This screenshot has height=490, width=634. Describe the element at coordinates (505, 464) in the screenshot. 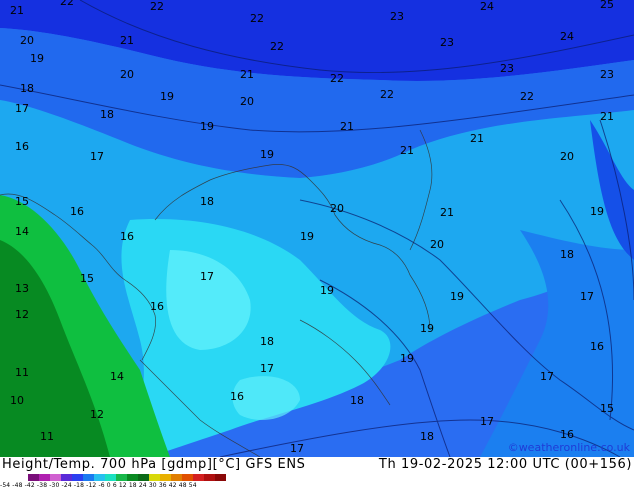

I see `valid-time: Th 19-02-2025 12:00 UTC (00+156)` at that location.